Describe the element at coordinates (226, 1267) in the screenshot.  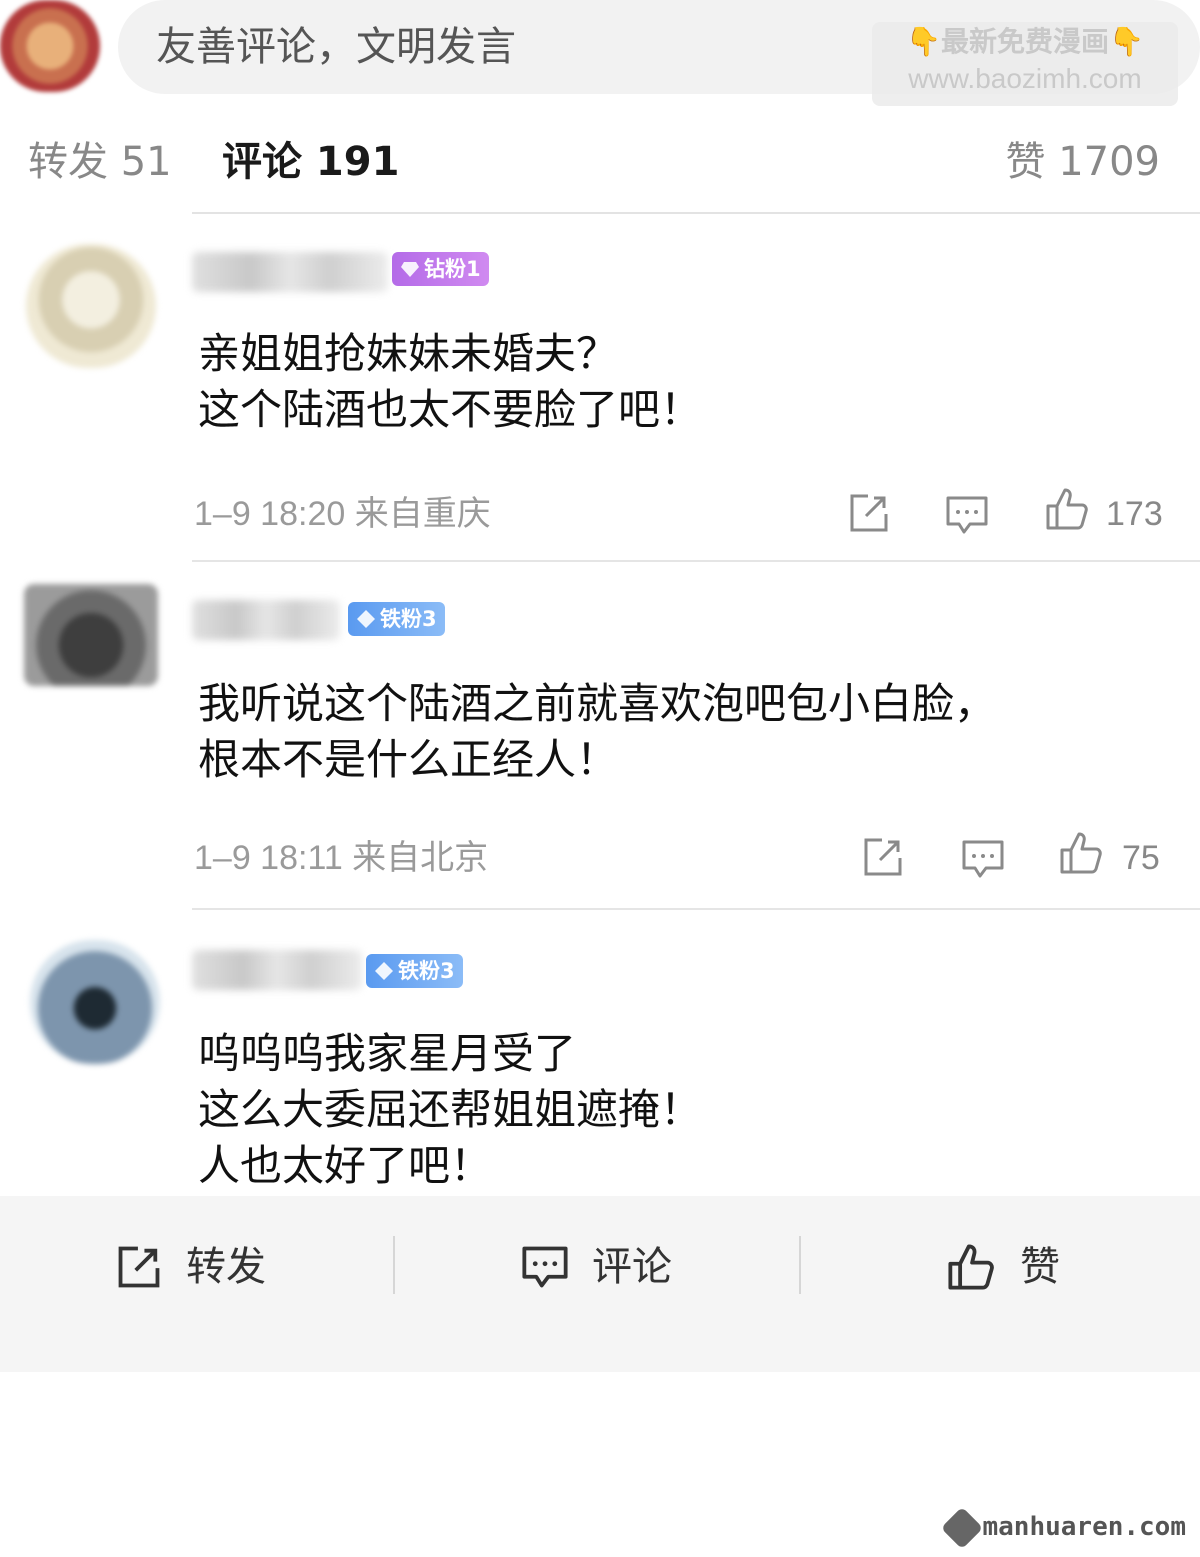
I see `forward-label: 转发` at that location.